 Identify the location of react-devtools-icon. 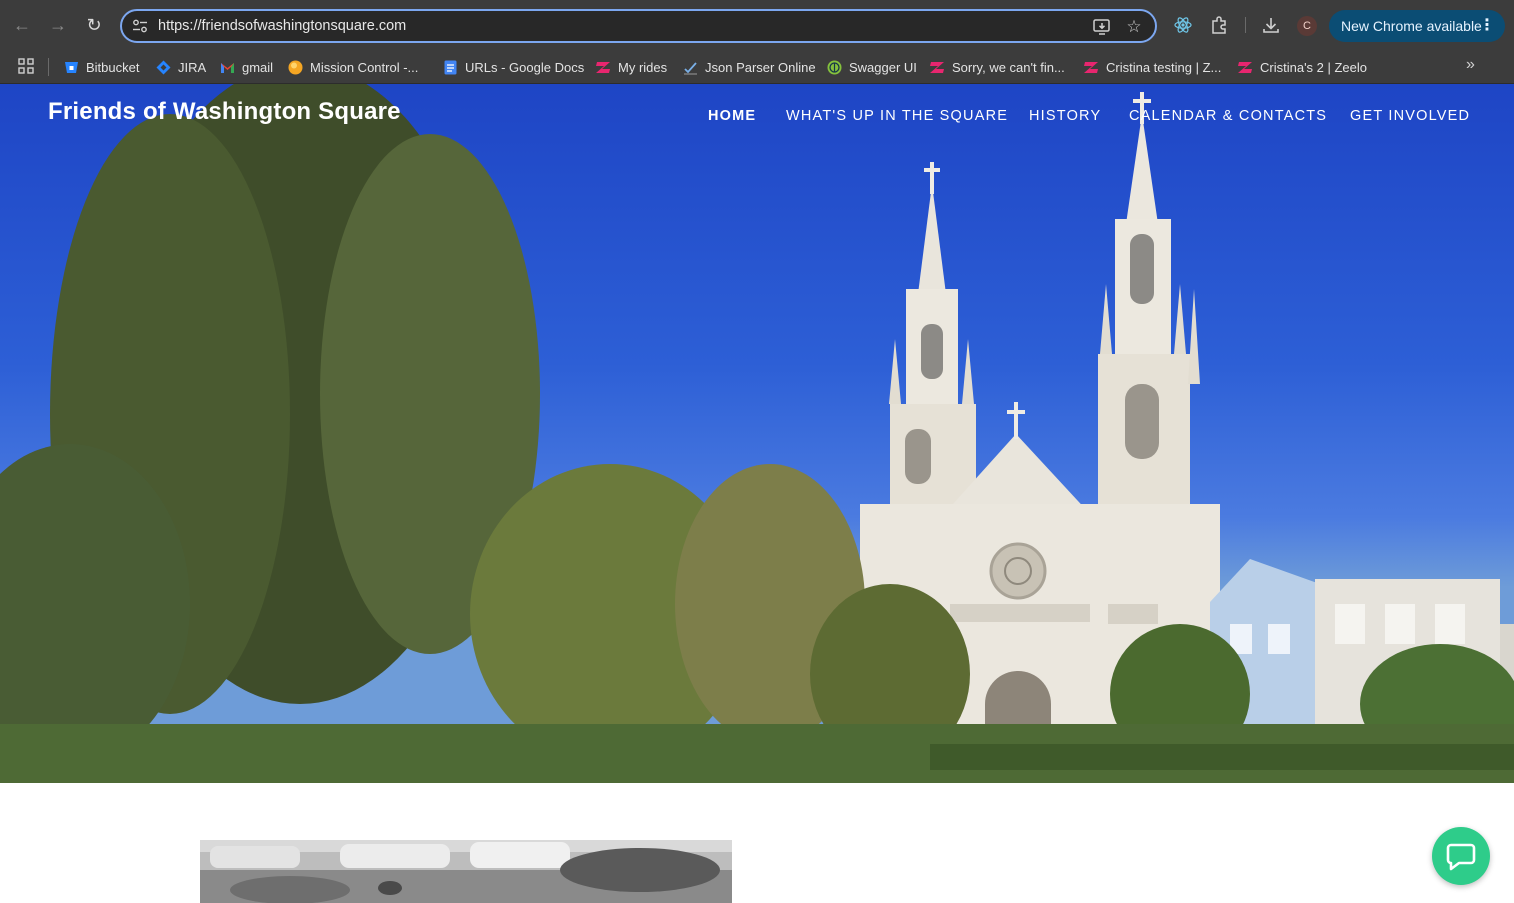
(1183, 25).